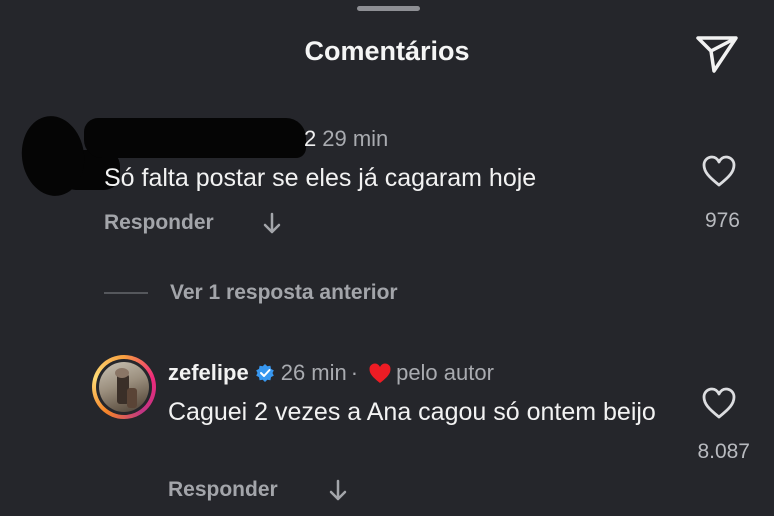 This screenshot has width=774, height=516. What do you see at coordinates (310, 138) in the screenshot?
I see `reply-number: 2` at bounding box center [310, 138].